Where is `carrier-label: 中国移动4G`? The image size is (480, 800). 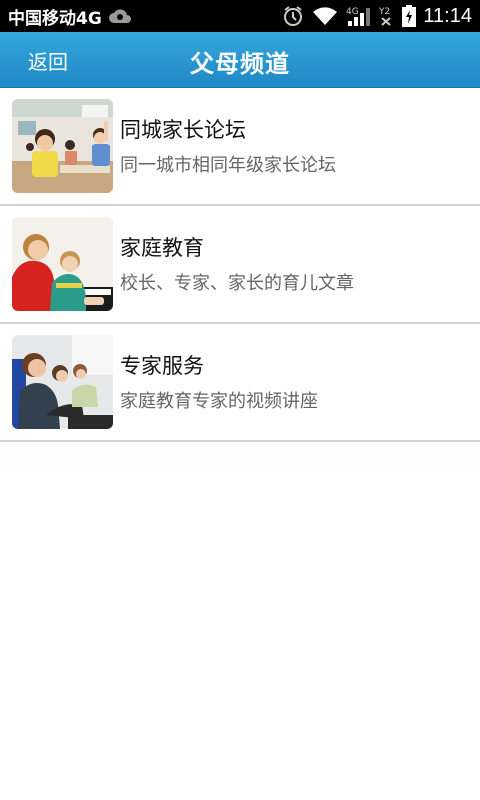
carrier-label: 中国移动4G is located at coordinates (55, 18).